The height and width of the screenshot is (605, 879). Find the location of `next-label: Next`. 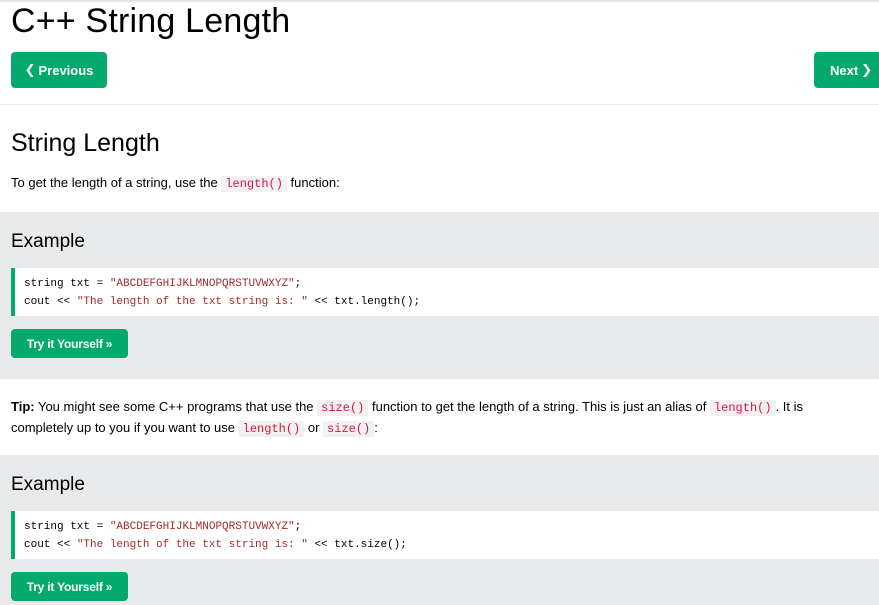

next-label: Next is located at coordinates (844, 70).